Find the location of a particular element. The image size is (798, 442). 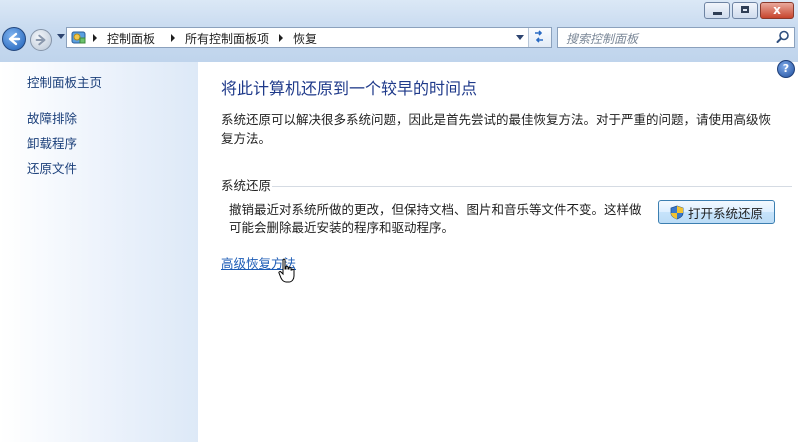

address-bar: 控制面板 所有控制面板项 恢复 is located at coordinates (309, 37).